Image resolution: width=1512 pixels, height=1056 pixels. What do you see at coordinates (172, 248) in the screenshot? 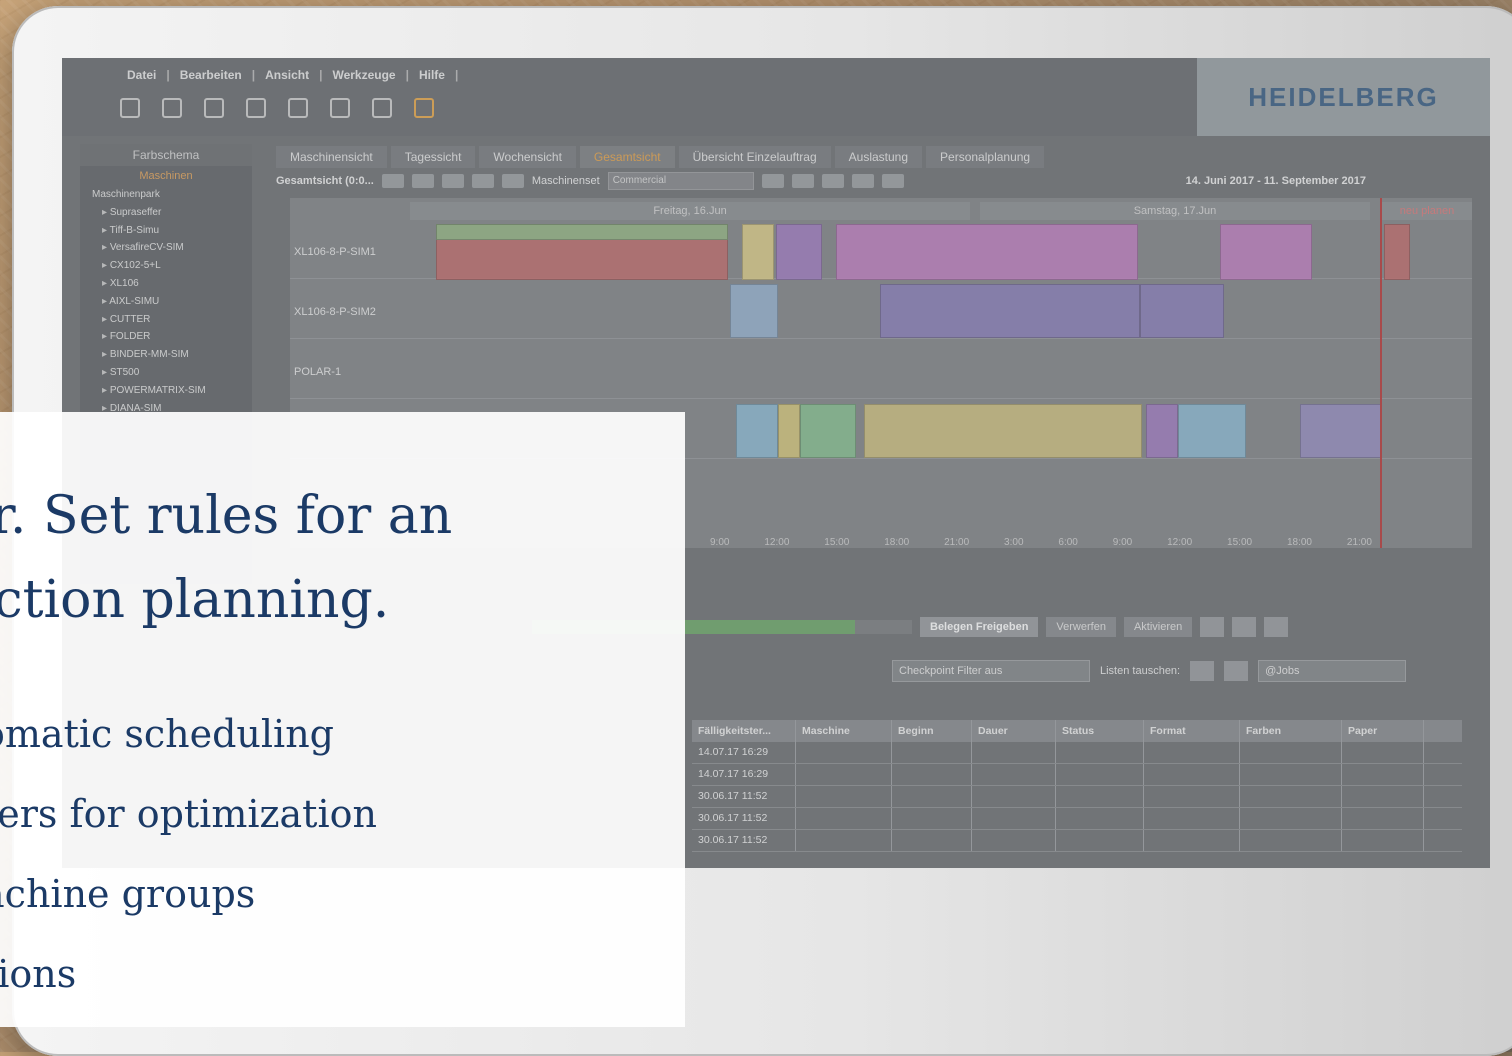
I see `tree-item: VersafireCV-SIM` at bounding box center [172, 248].